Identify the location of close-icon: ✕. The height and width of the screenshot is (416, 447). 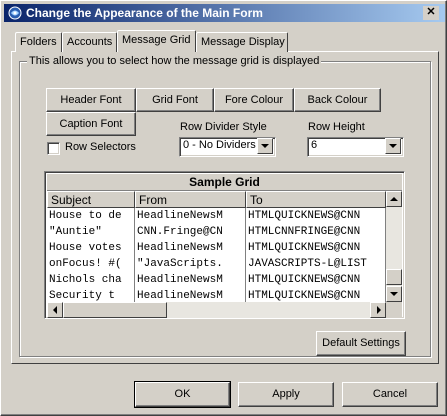
(431, 12).